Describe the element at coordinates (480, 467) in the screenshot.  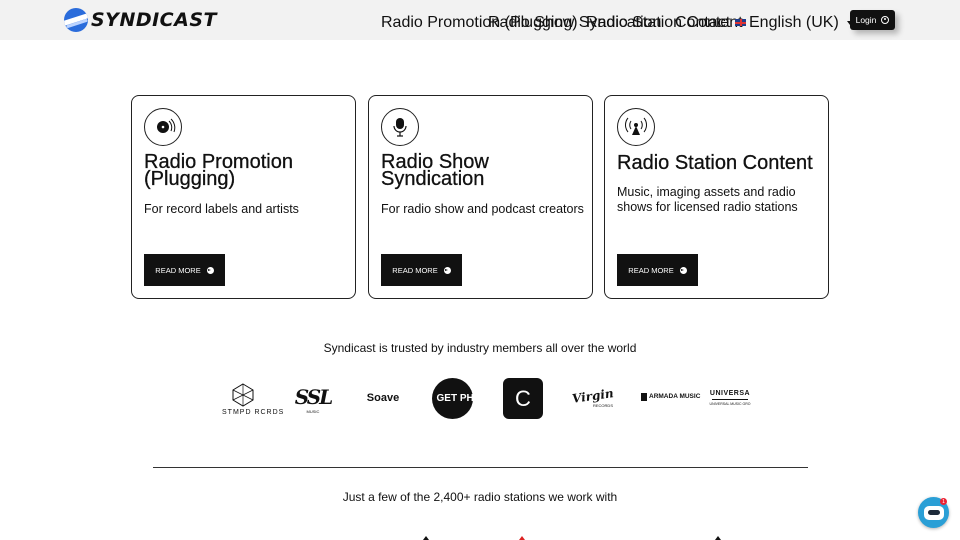
I see `section-divider` at that location.